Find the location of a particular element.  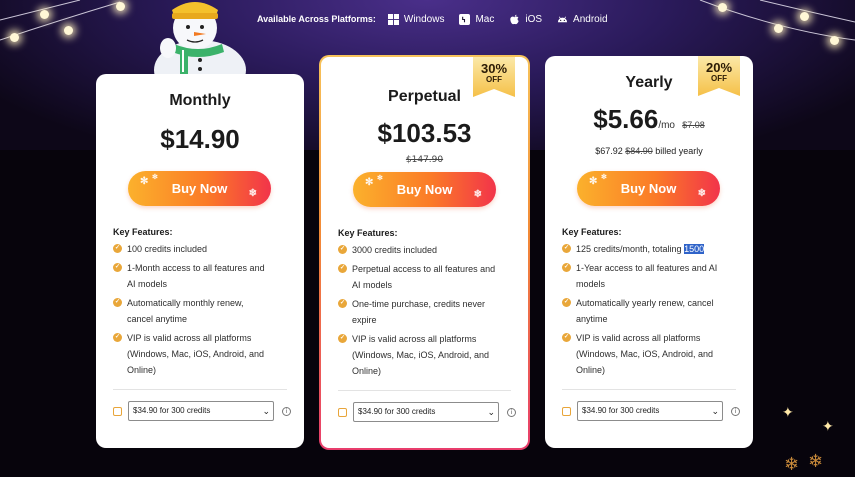

plan-price: $5.66/mo $7.08 is located at coordinates (649, 119).